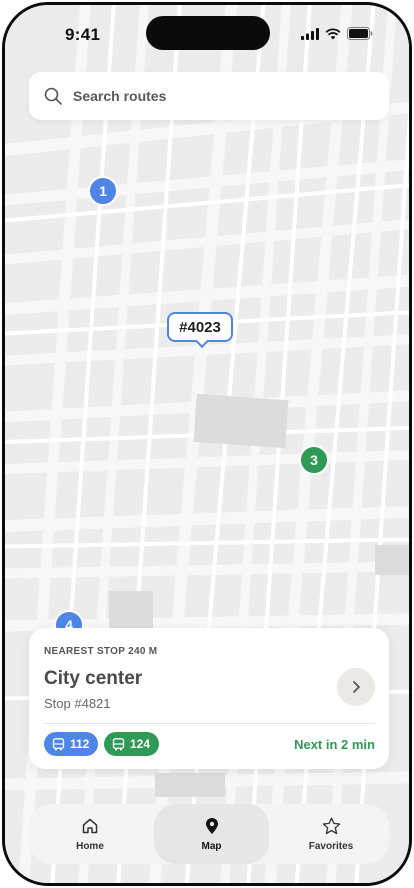 This screenshot has width=414, height=888. Describe the element at coordinates (331, 846) in the screenshot. I see `tab-label: Favorites` at that location.